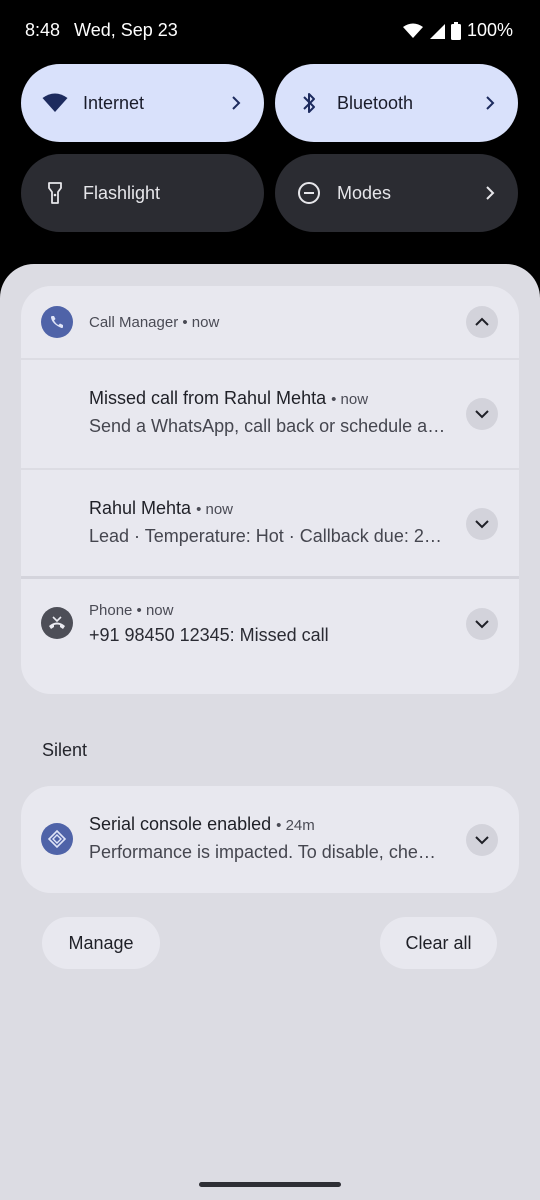  Describe the element at coordinates (126, 30) in the screenshot. I see `date: Wed, Sep 23` at that location.